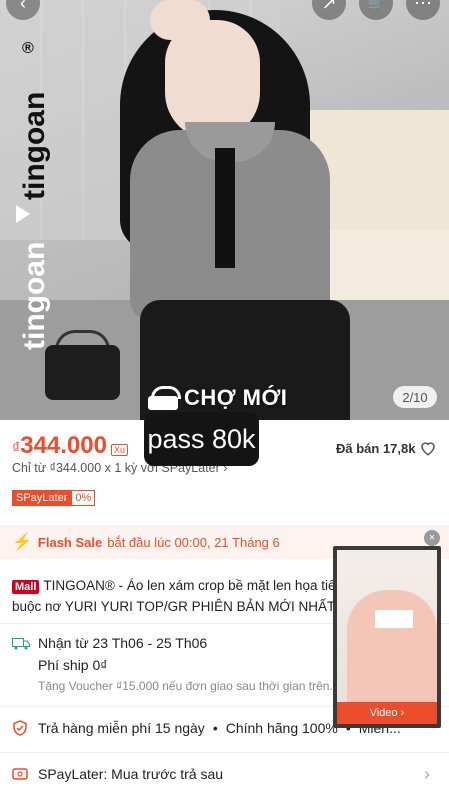 This screenshot has width=449, height=800. Describe the element at coordinates (82, 372) in the screenshot. I see `handbag` at that location.